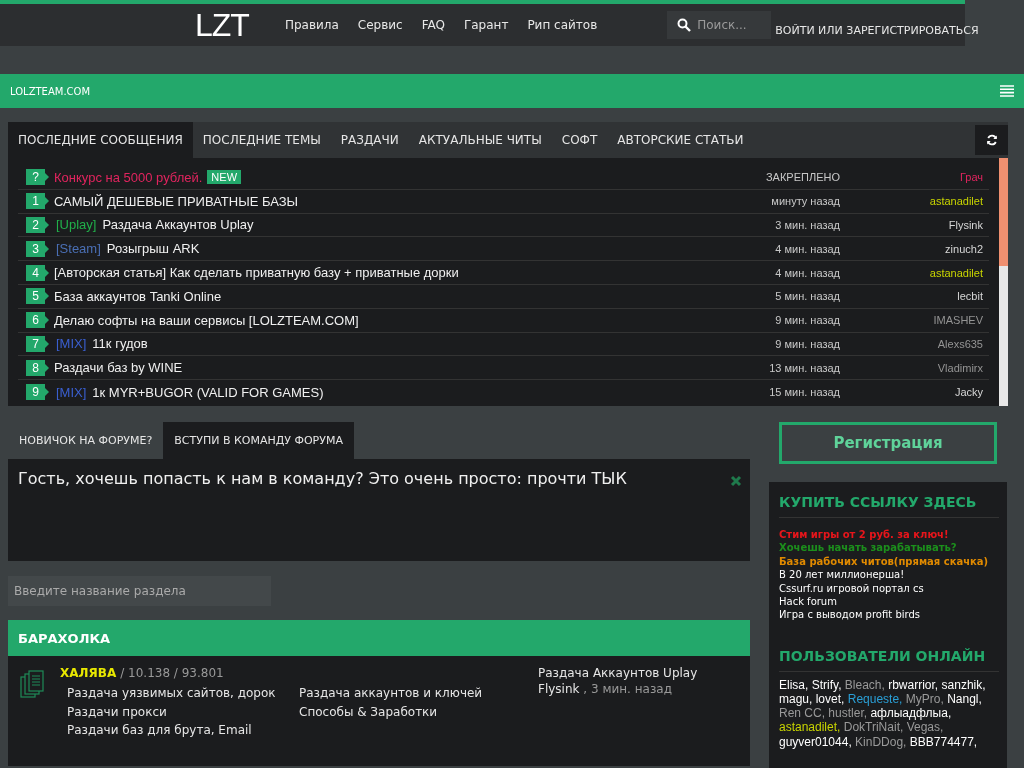 Image resolution: width=1024 pixels, height=768 pixels. What do you see at coordinates (802, 177) in the screenshot?
I see `thread-time: ЗАКРЕПЛЕНО` at bounding box center [802, 177].